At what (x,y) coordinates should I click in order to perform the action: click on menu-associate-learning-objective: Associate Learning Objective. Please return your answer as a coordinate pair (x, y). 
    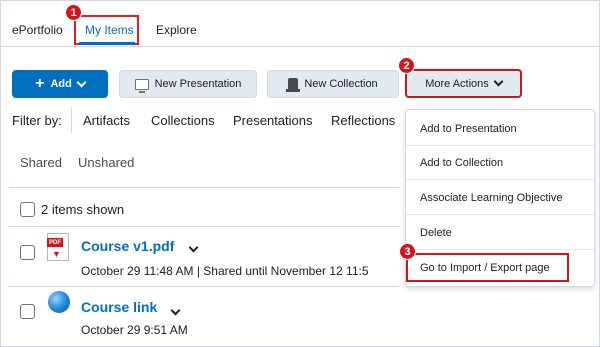
    Looking at the image, I should click on (491, 198).